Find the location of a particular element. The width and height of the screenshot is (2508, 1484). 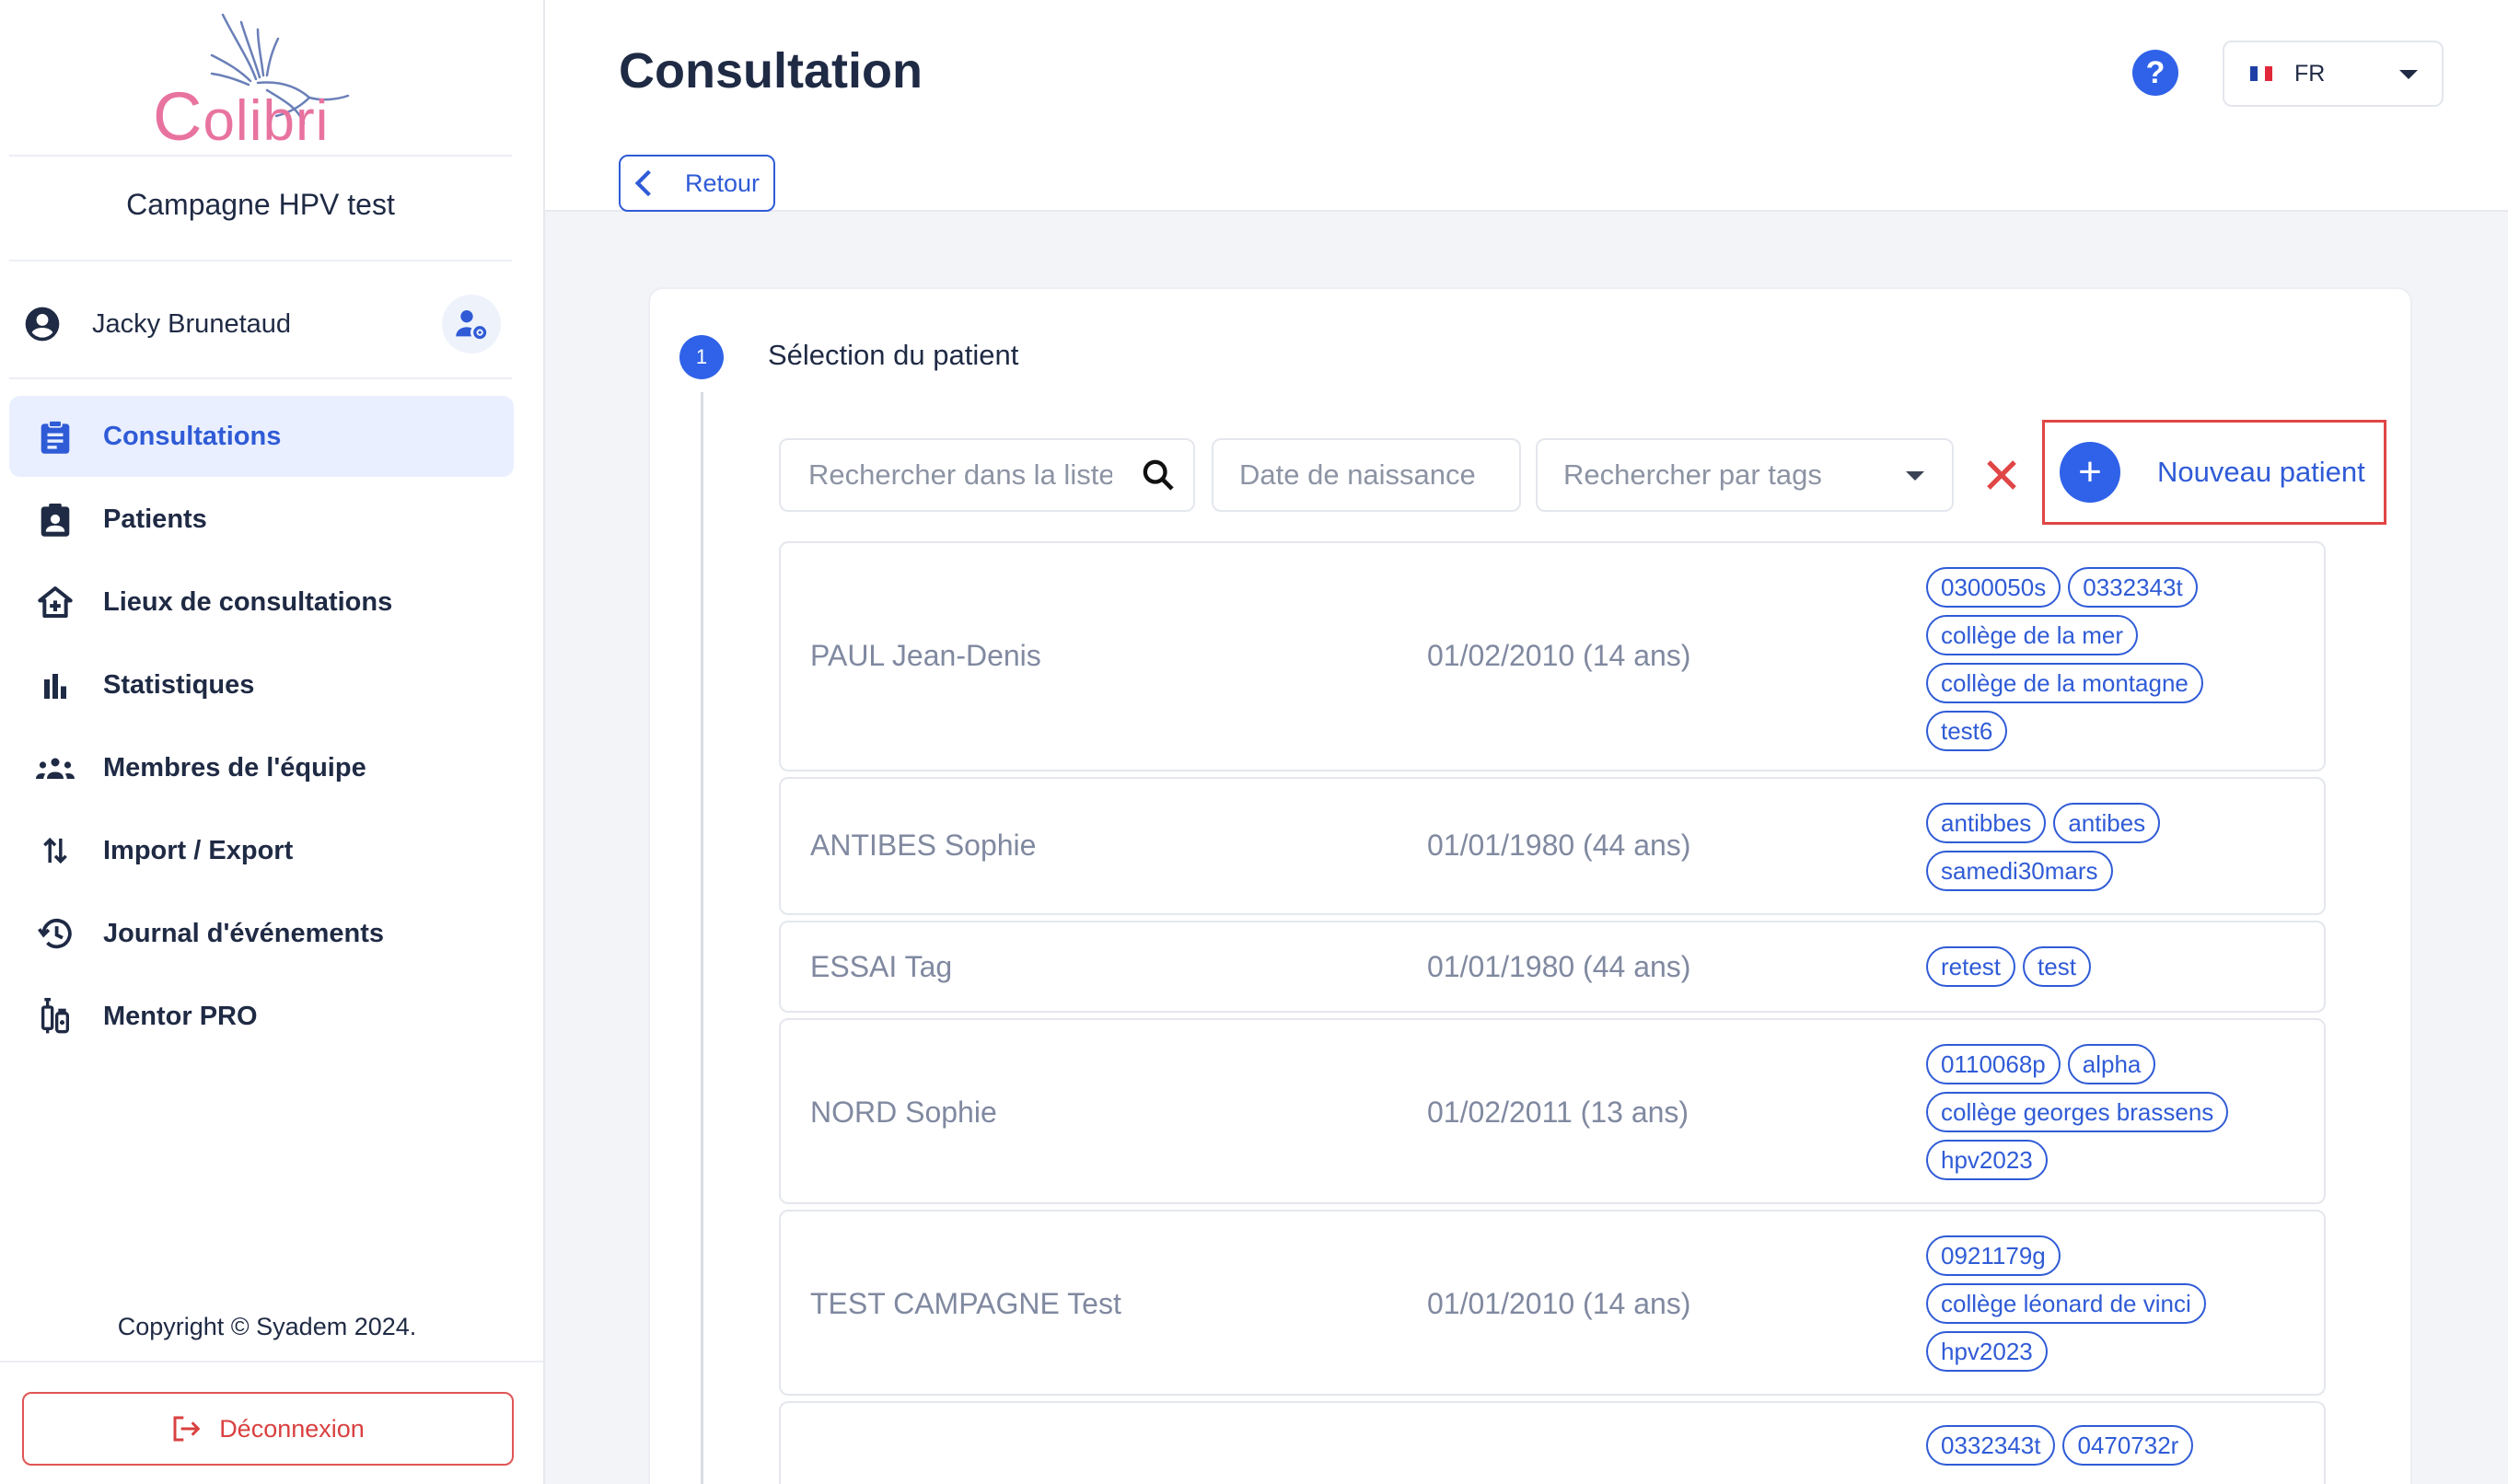

nav-item-statistics: Statistiques is located at coordinates (261, 684).